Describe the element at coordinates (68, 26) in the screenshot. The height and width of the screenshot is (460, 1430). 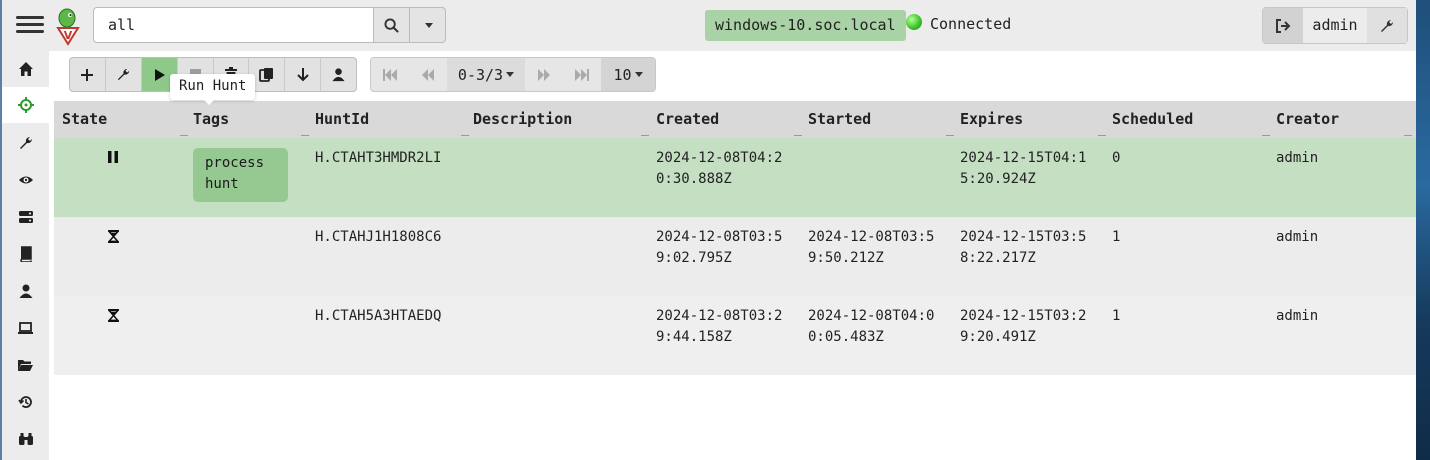
I see `velociraptor-logo: V` at that location.